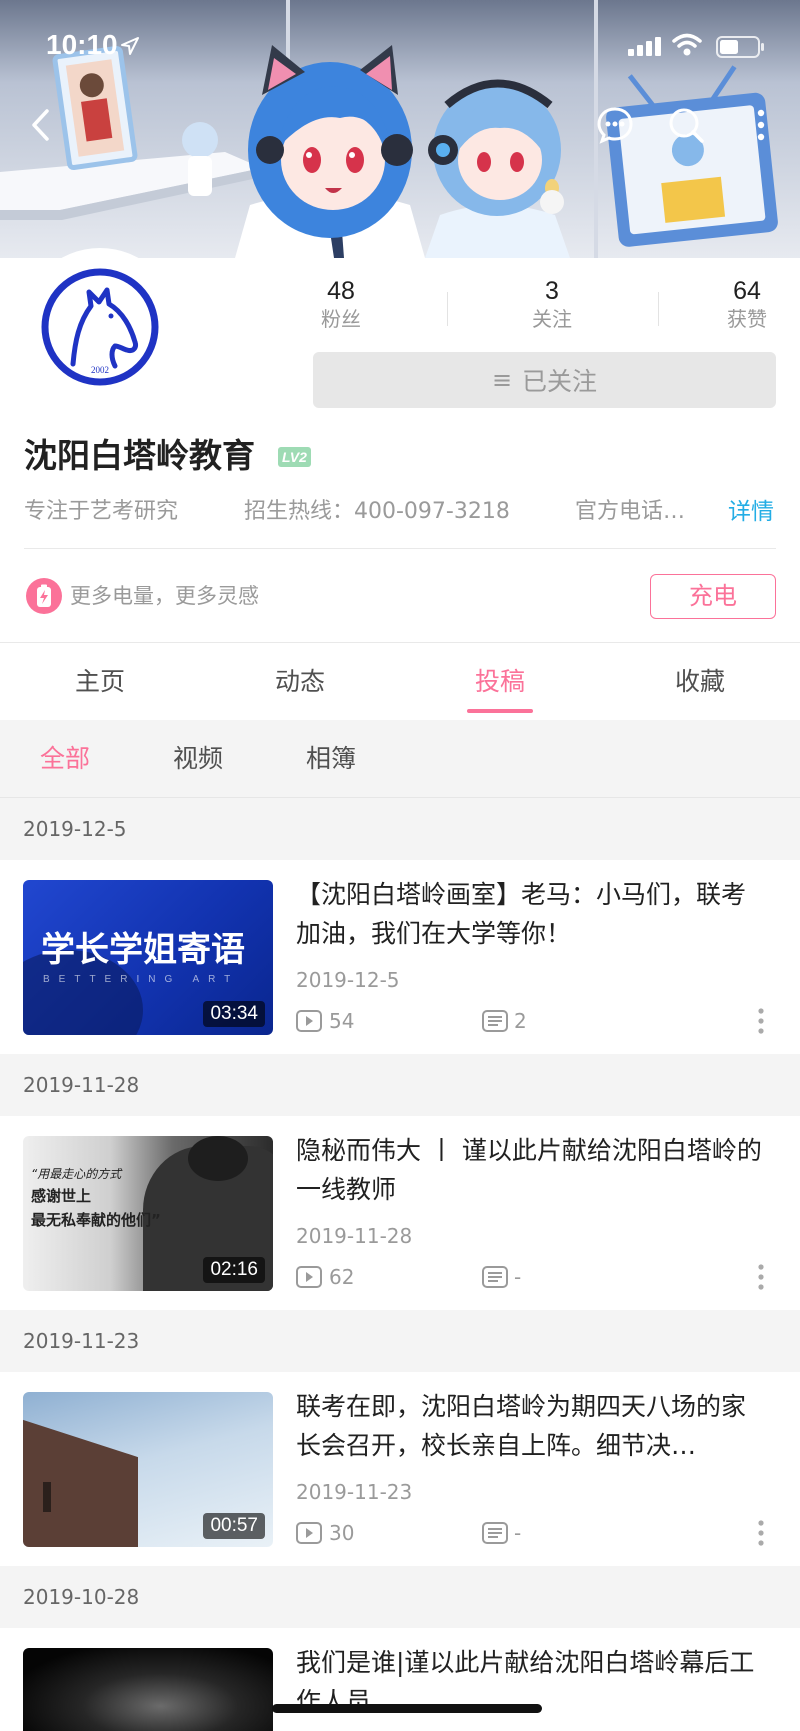  I want to click on publish-date: 2019-12-5, so click(348, 980).